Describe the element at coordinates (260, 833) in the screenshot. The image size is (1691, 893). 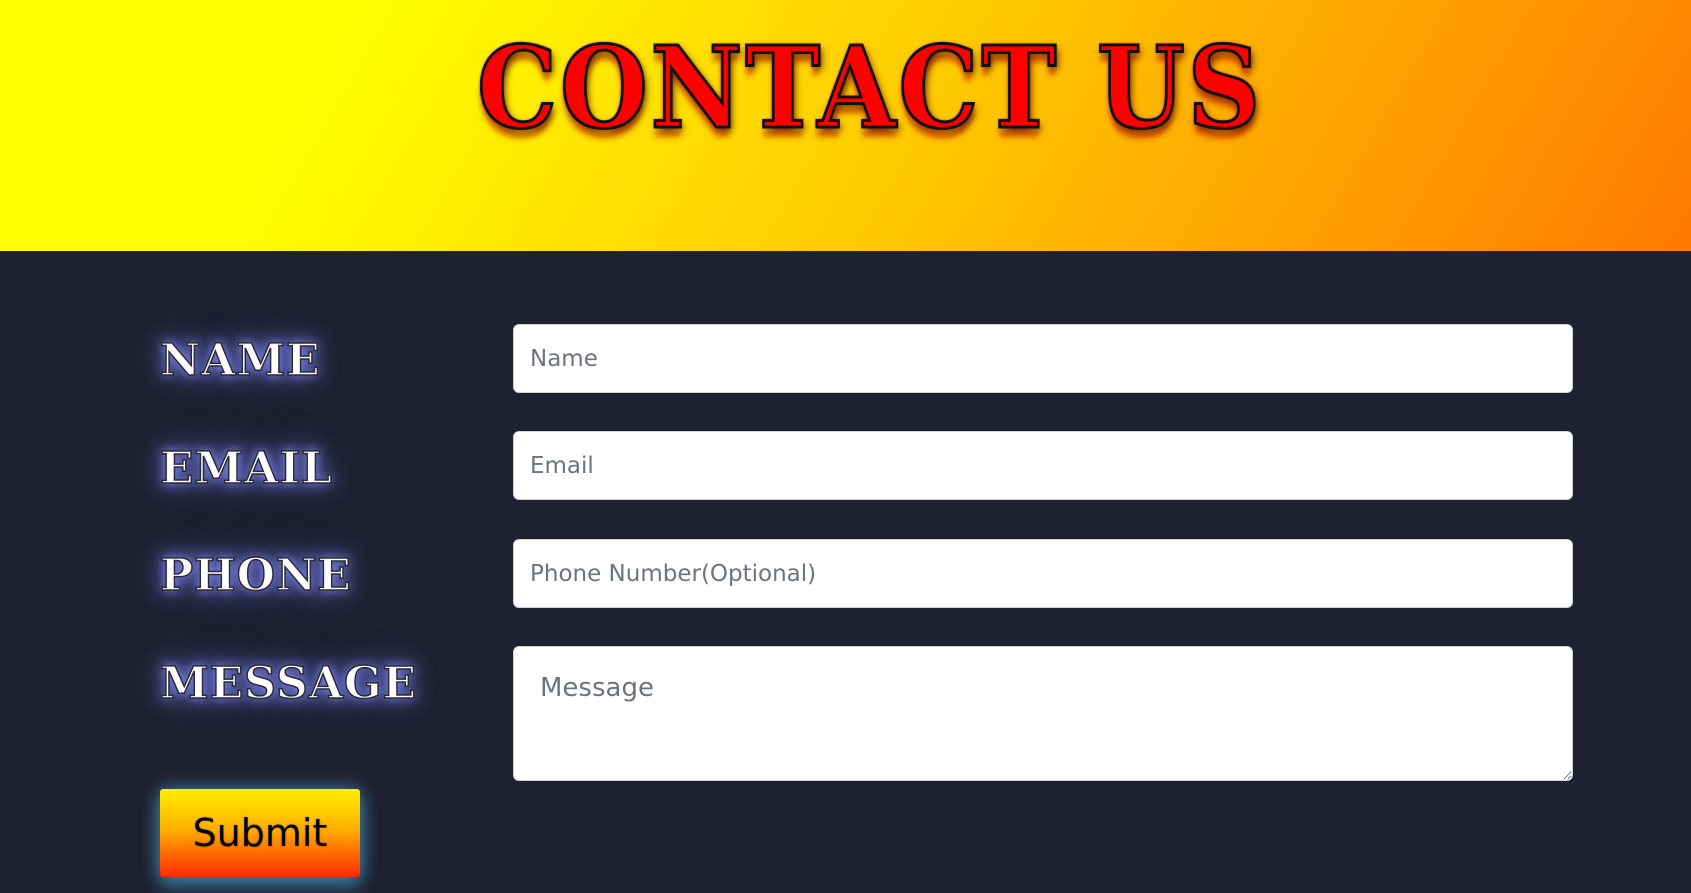
I see `submit-button: Submit` at that location.